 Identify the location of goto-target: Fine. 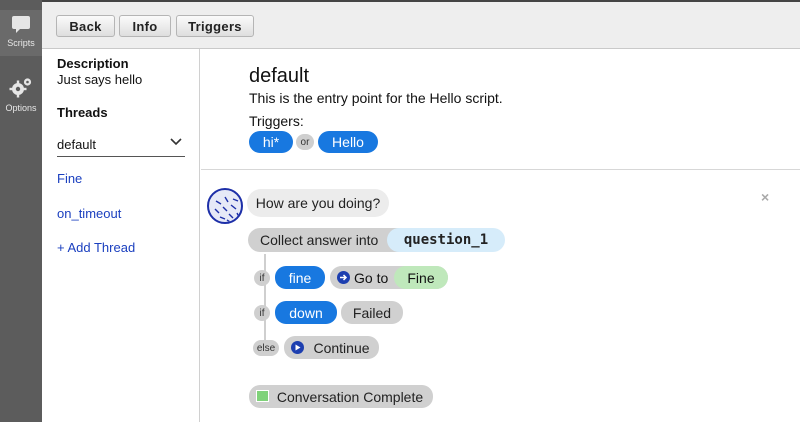
(421, 277).